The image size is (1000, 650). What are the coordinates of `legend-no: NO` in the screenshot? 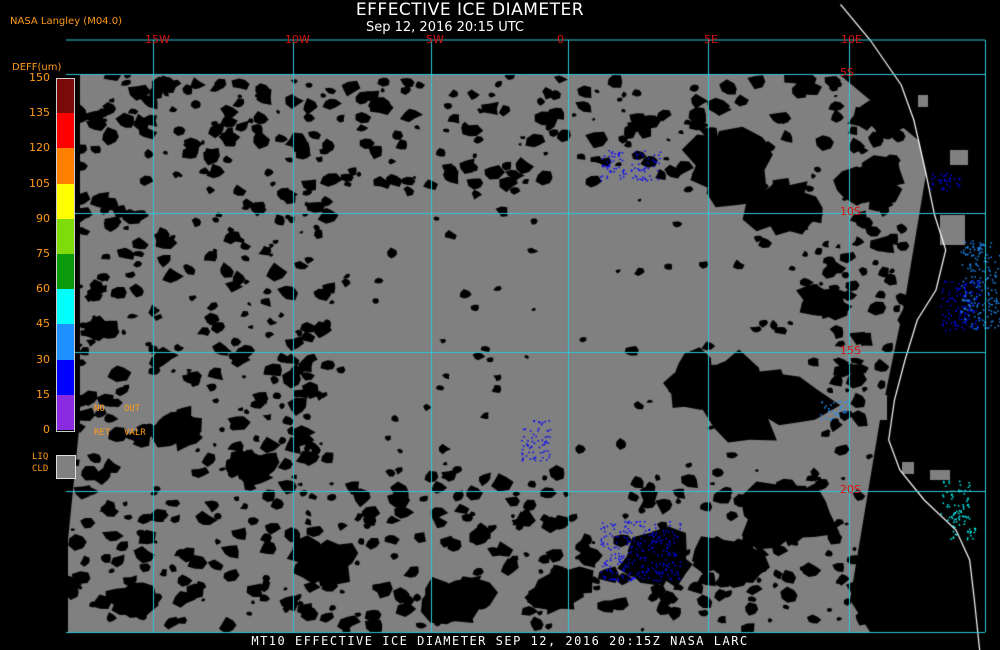 It's located at (99, 409).